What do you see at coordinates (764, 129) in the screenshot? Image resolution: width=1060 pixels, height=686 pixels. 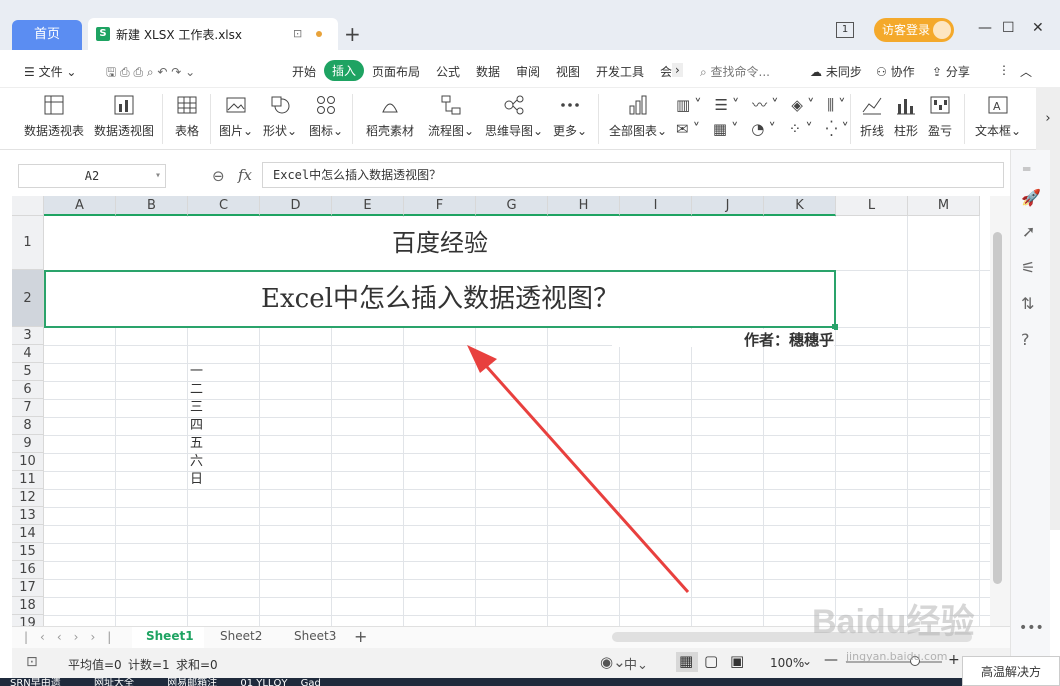 I see `chart-types-row-2: ✉˅ ▦˅ ◔˅ ⁘˅ ⁛˅` at bounding box center [764, 129].